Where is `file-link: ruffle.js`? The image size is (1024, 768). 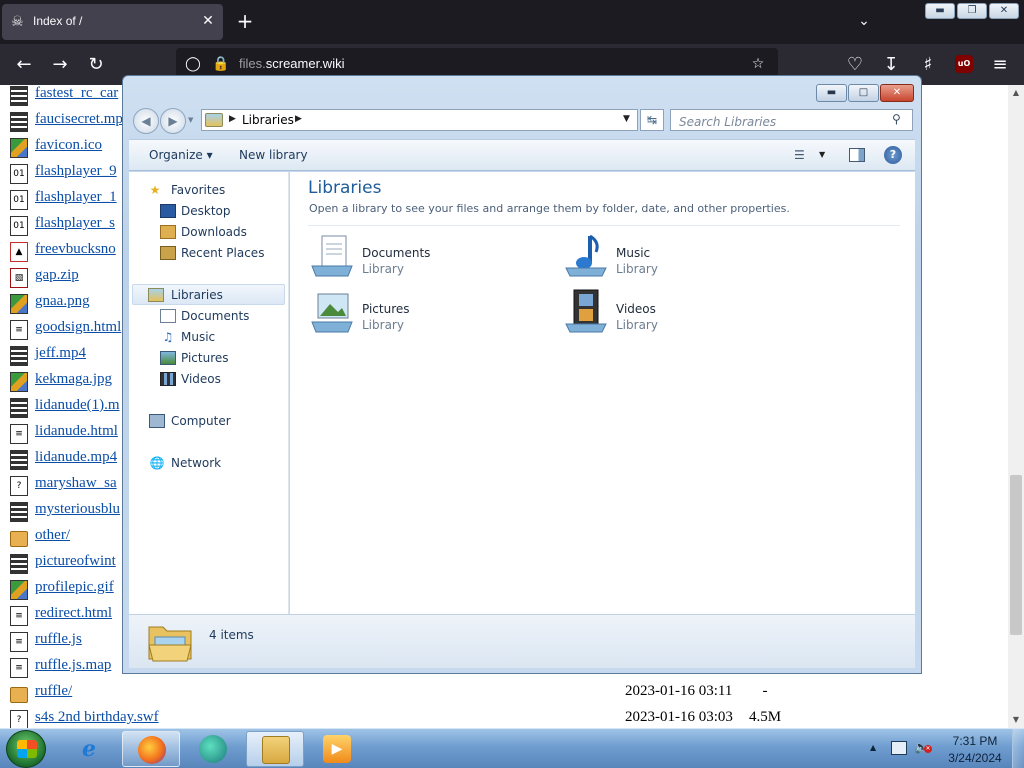
file-link: ruffle.js is located at coordinates (58, 639).